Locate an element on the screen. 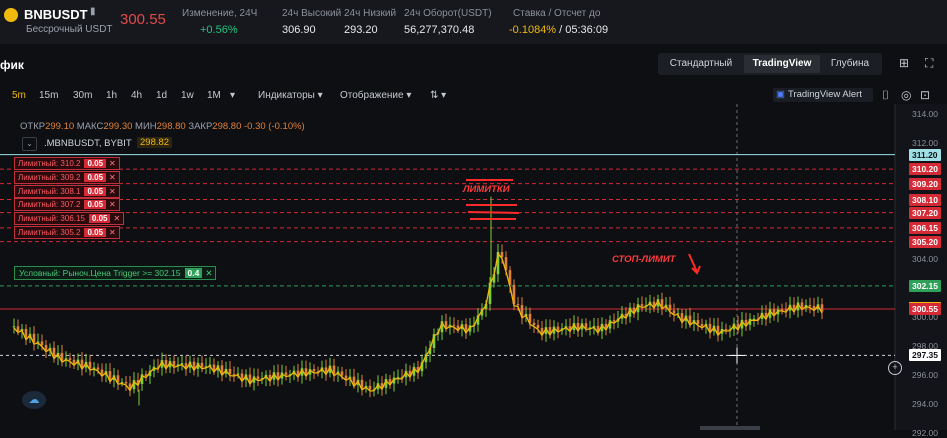  timeframe-5m: 5m is located at coordinates (19, 95).